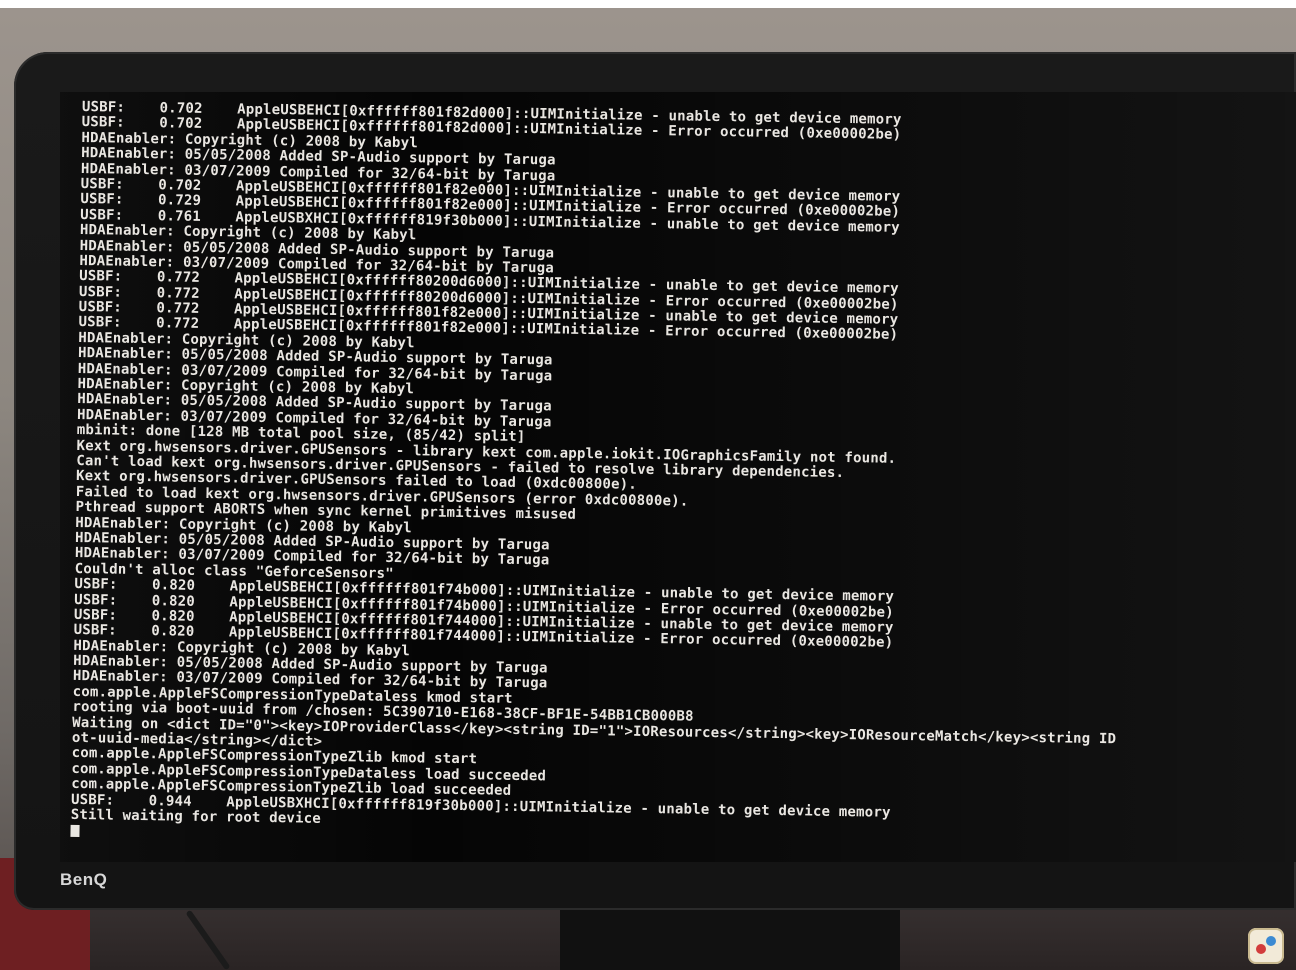 The width and height of the screenshot is (1296, 970). What do you see at coordinates (1266, 946) in the screenshot?
I see `app-badge-icon` at bounding box center [1266, 946].